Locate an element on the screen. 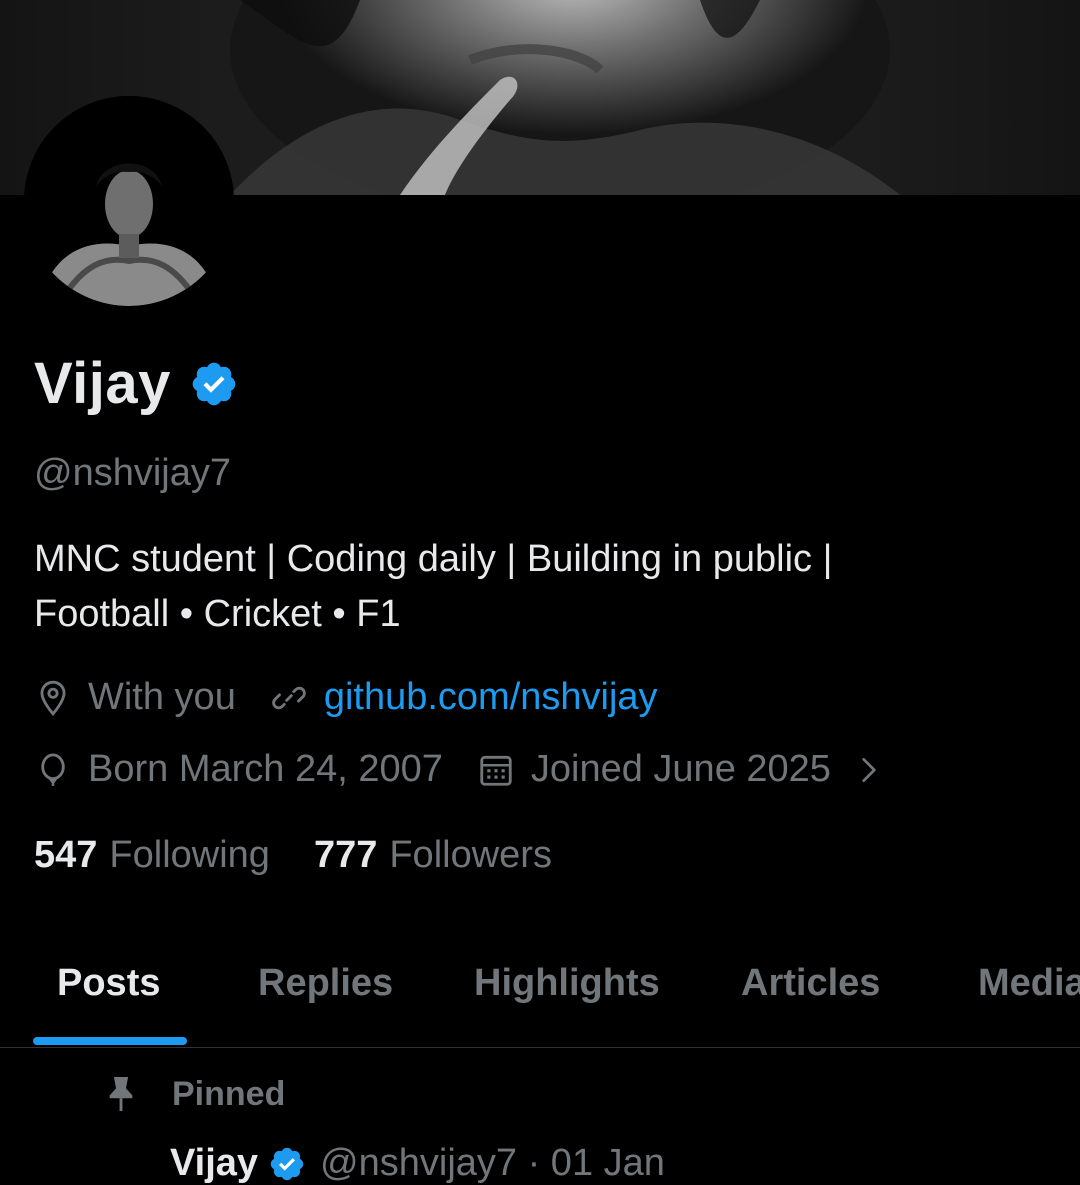  following-count: 547 is located at coordinates (66, 855).